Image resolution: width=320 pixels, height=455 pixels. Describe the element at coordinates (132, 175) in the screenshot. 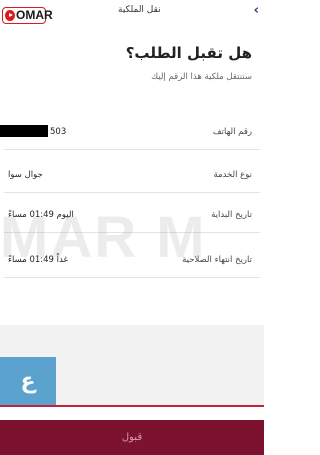

I see `detail-row-service: نوع الخدمة جوال سوا` at that location.